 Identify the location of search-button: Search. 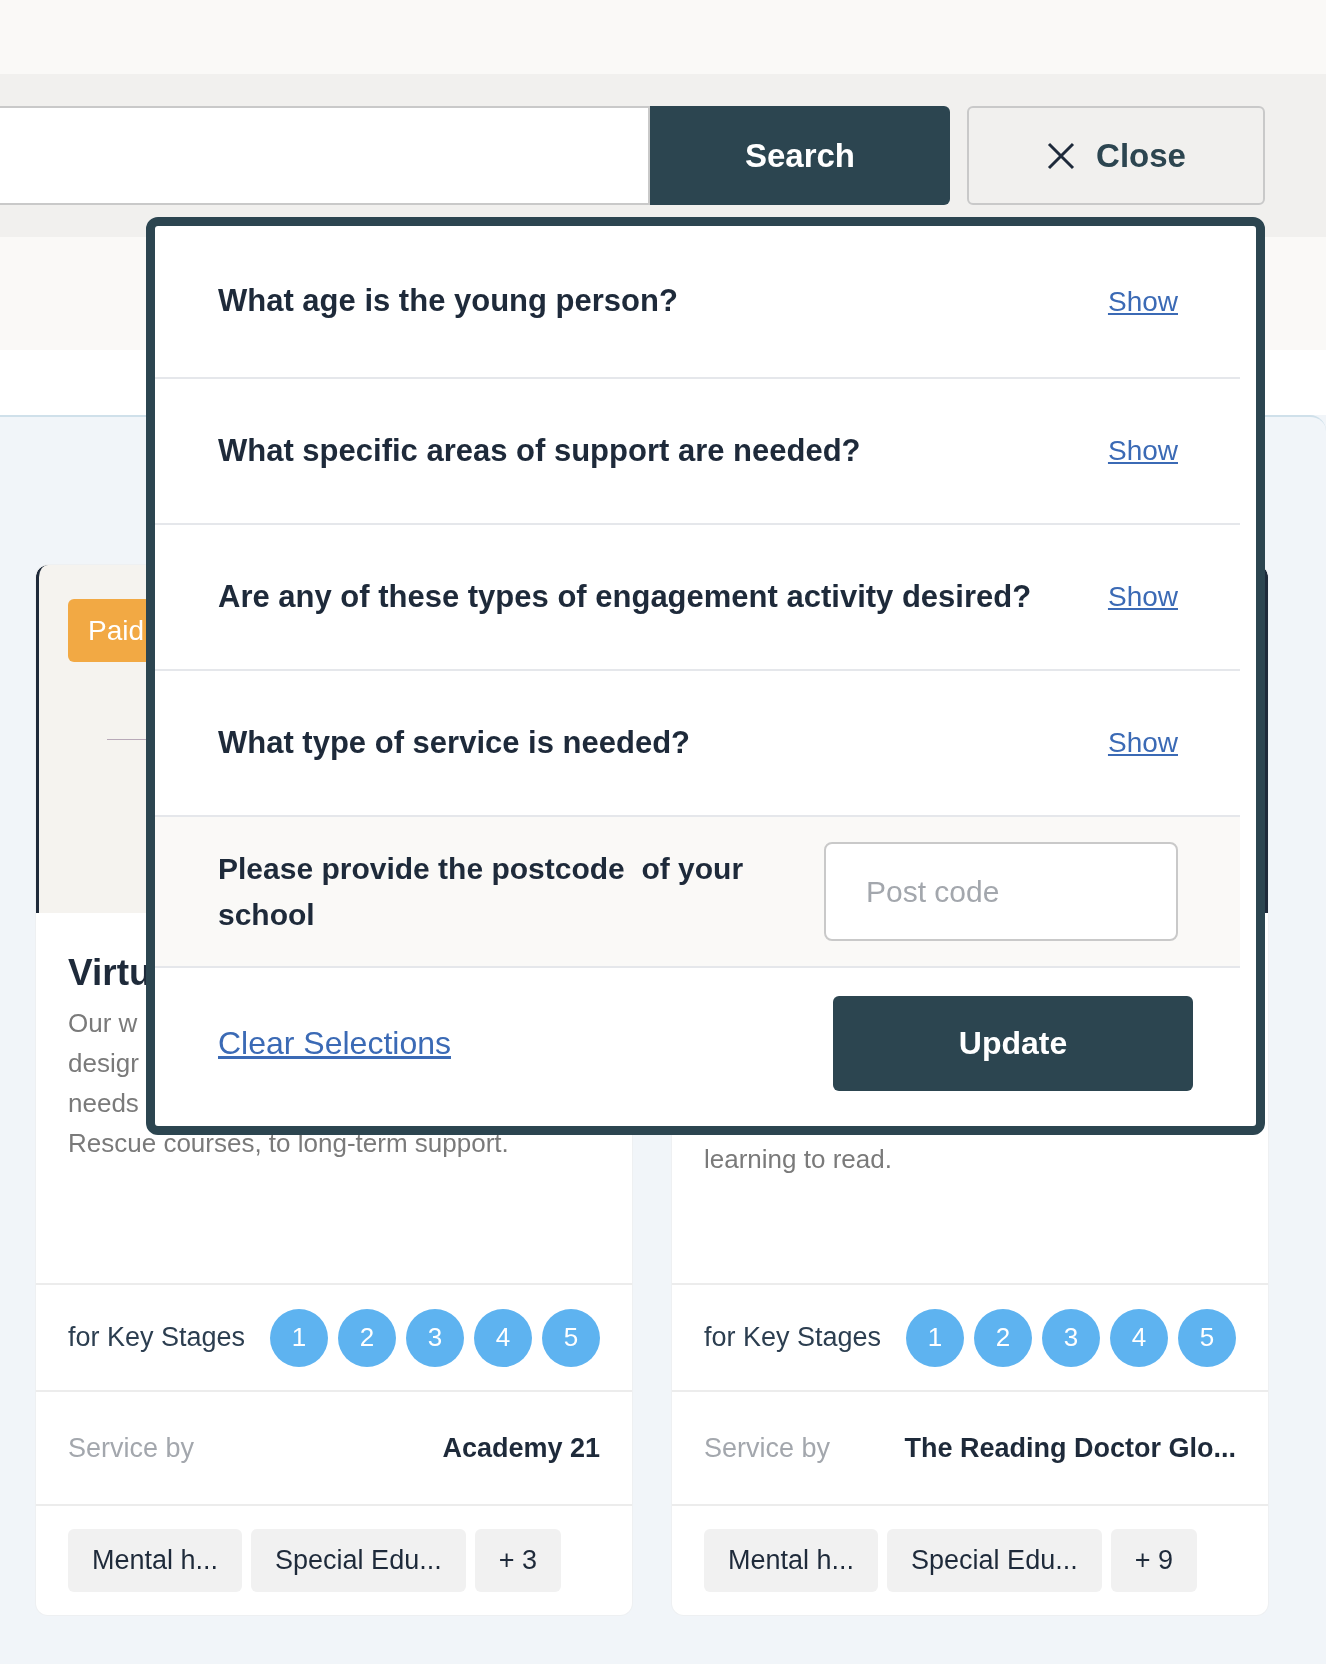
(800, 155).